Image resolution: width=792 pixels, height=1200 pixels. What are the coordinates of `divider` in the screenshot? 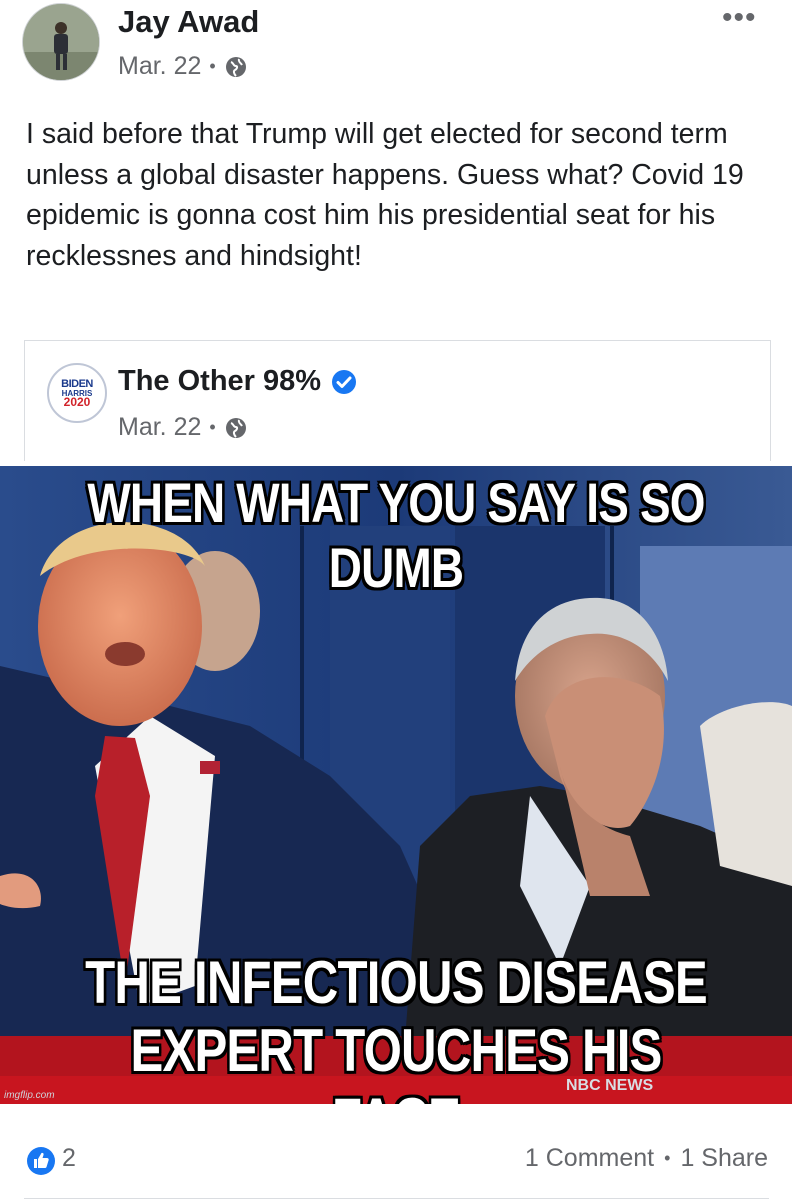 It's located at (396, 1198).